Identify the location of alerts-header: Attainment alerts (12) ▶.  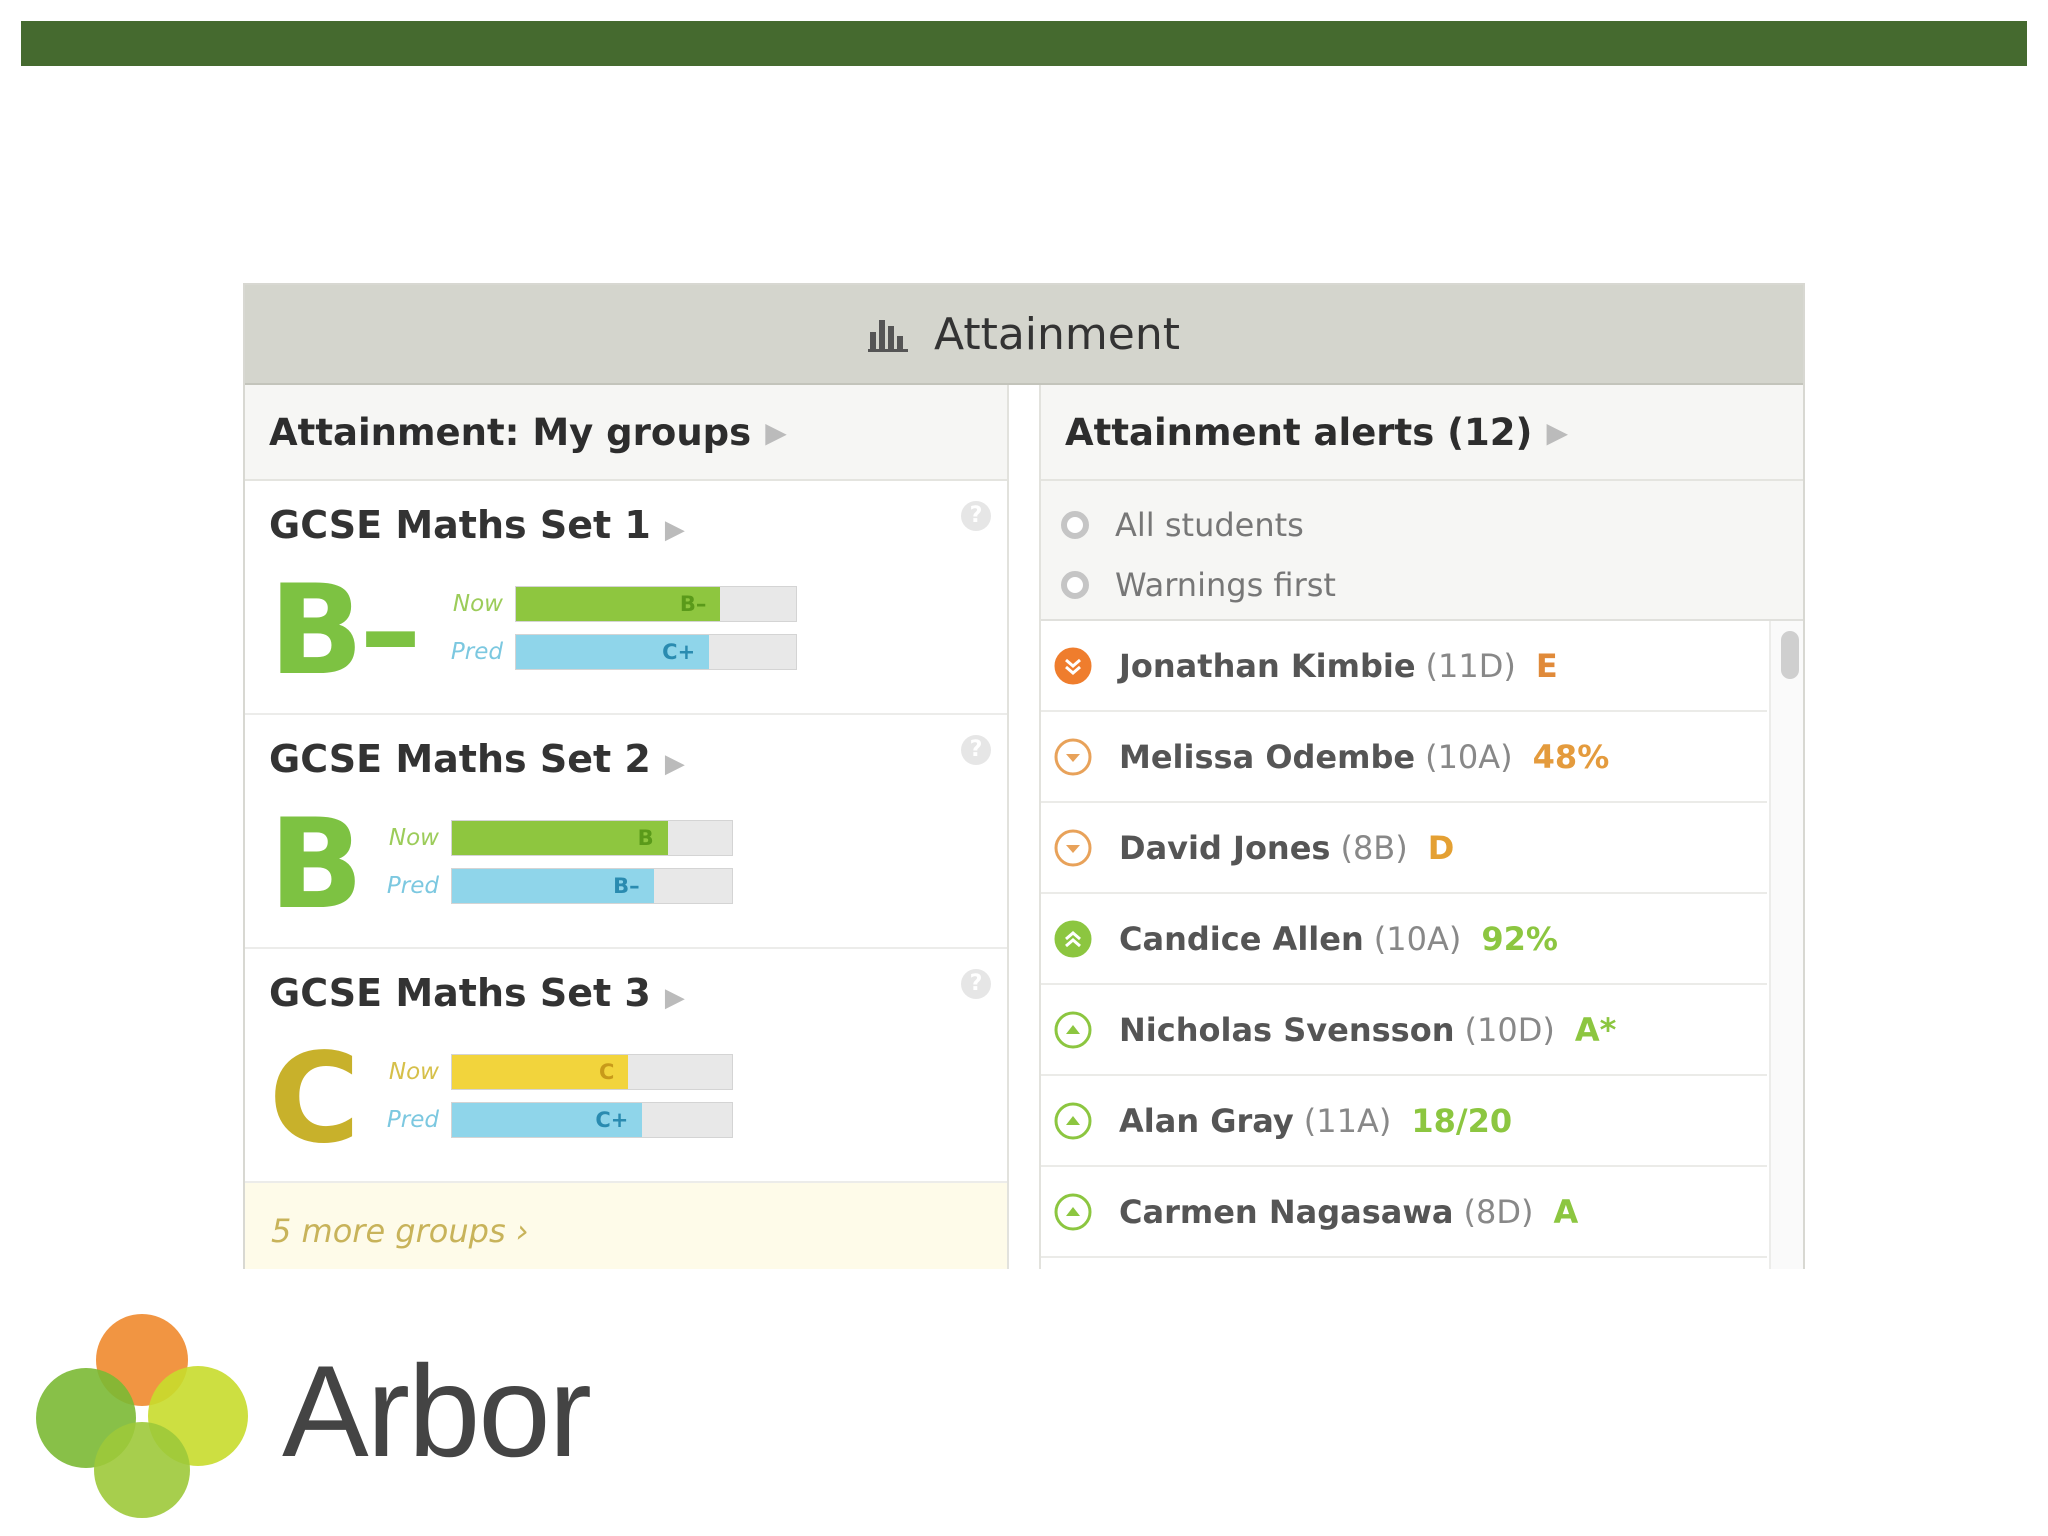
(1422, 433).